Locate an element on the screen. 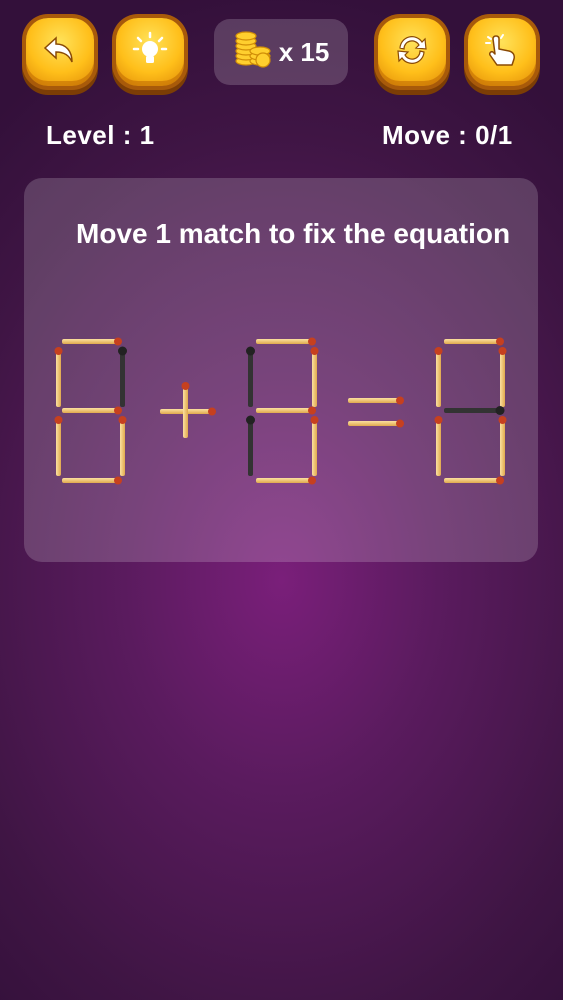 This screenshot has height=1000, width=563. match-upper-right-burnt is located at coordinates (122, 377).